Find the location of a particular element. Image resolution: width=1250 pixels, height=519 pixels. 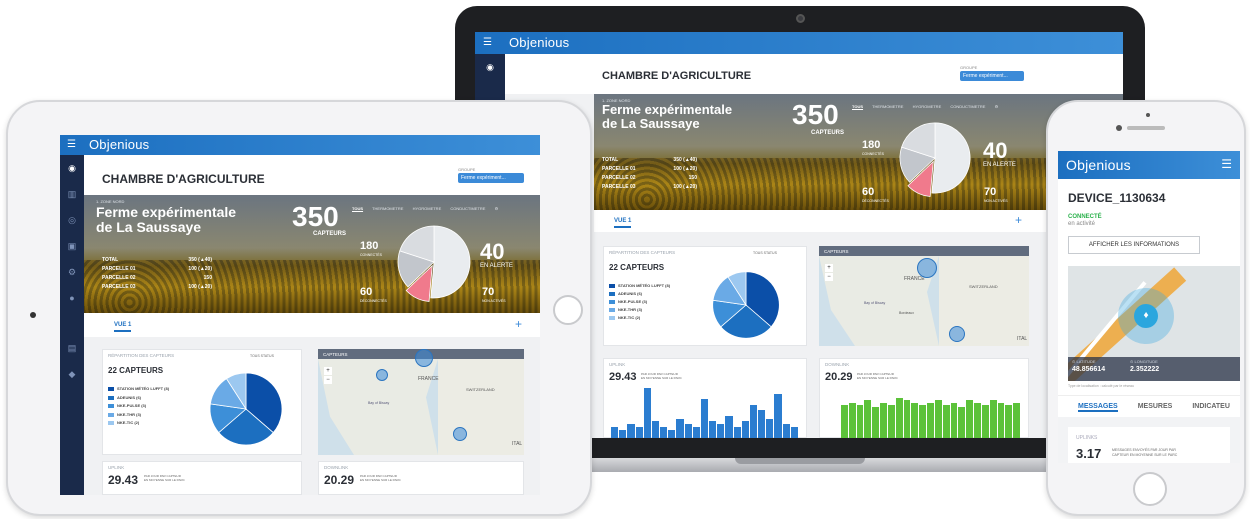

stats-icon: ▥ is located at coordinates (72, 194).